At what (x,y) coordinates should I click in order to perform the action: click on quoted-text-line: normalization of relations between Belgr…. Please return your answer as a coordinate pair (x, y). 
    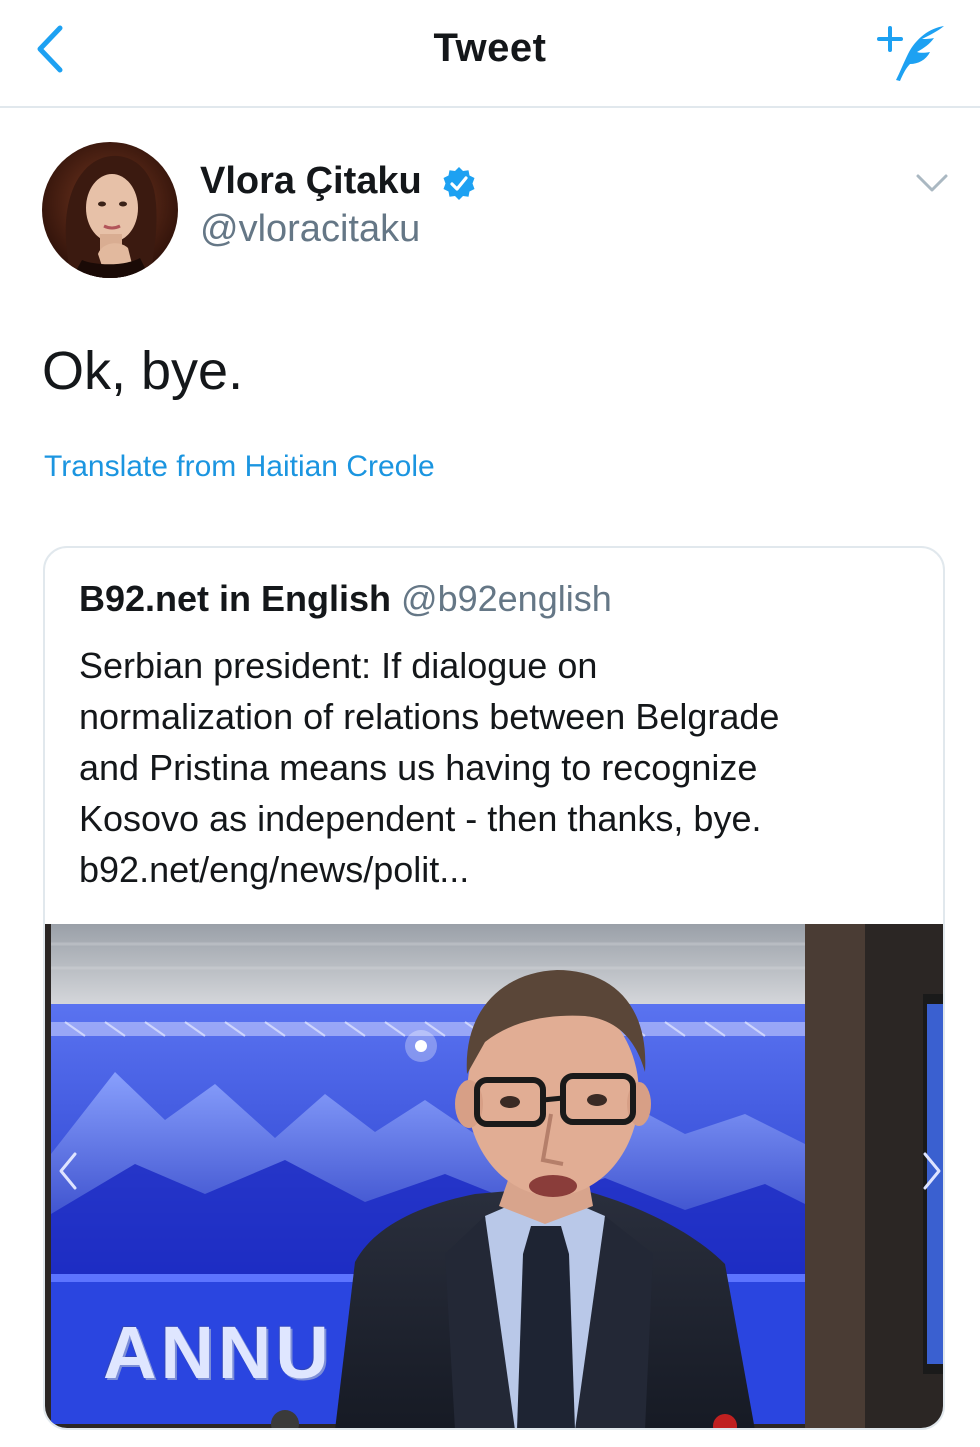
    Looking at the image, I should click on (429, 716).